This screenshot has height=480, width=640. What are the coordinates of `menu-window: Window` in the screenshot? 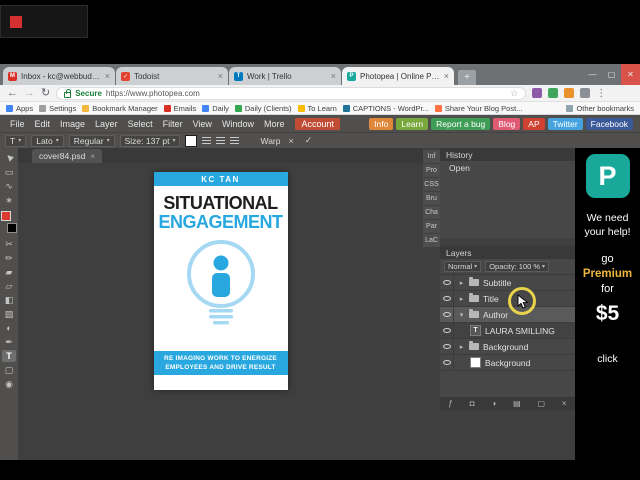 It's located at (238, 124).